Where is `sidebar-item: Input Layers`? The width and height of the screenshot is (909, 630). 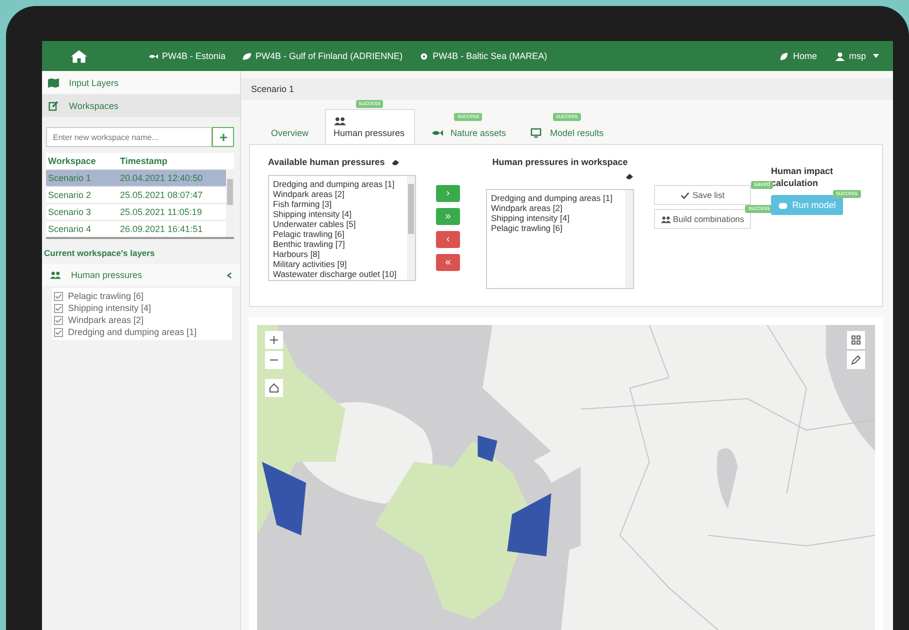
sidebar-item: Input Layers is located at coordinates (141, 82).